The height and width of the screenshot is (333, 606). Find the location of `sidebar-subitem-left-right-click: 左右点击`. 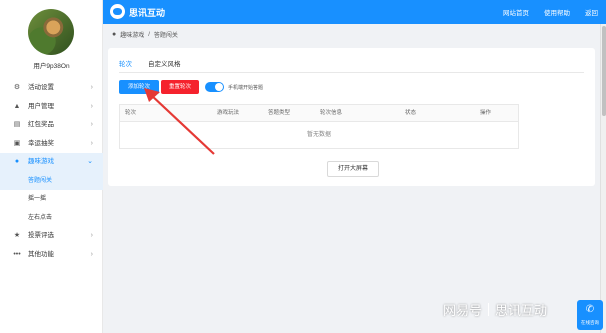

sidebar-subitem-left-right-click: 左右点击 is located at coordinates (51, 218).